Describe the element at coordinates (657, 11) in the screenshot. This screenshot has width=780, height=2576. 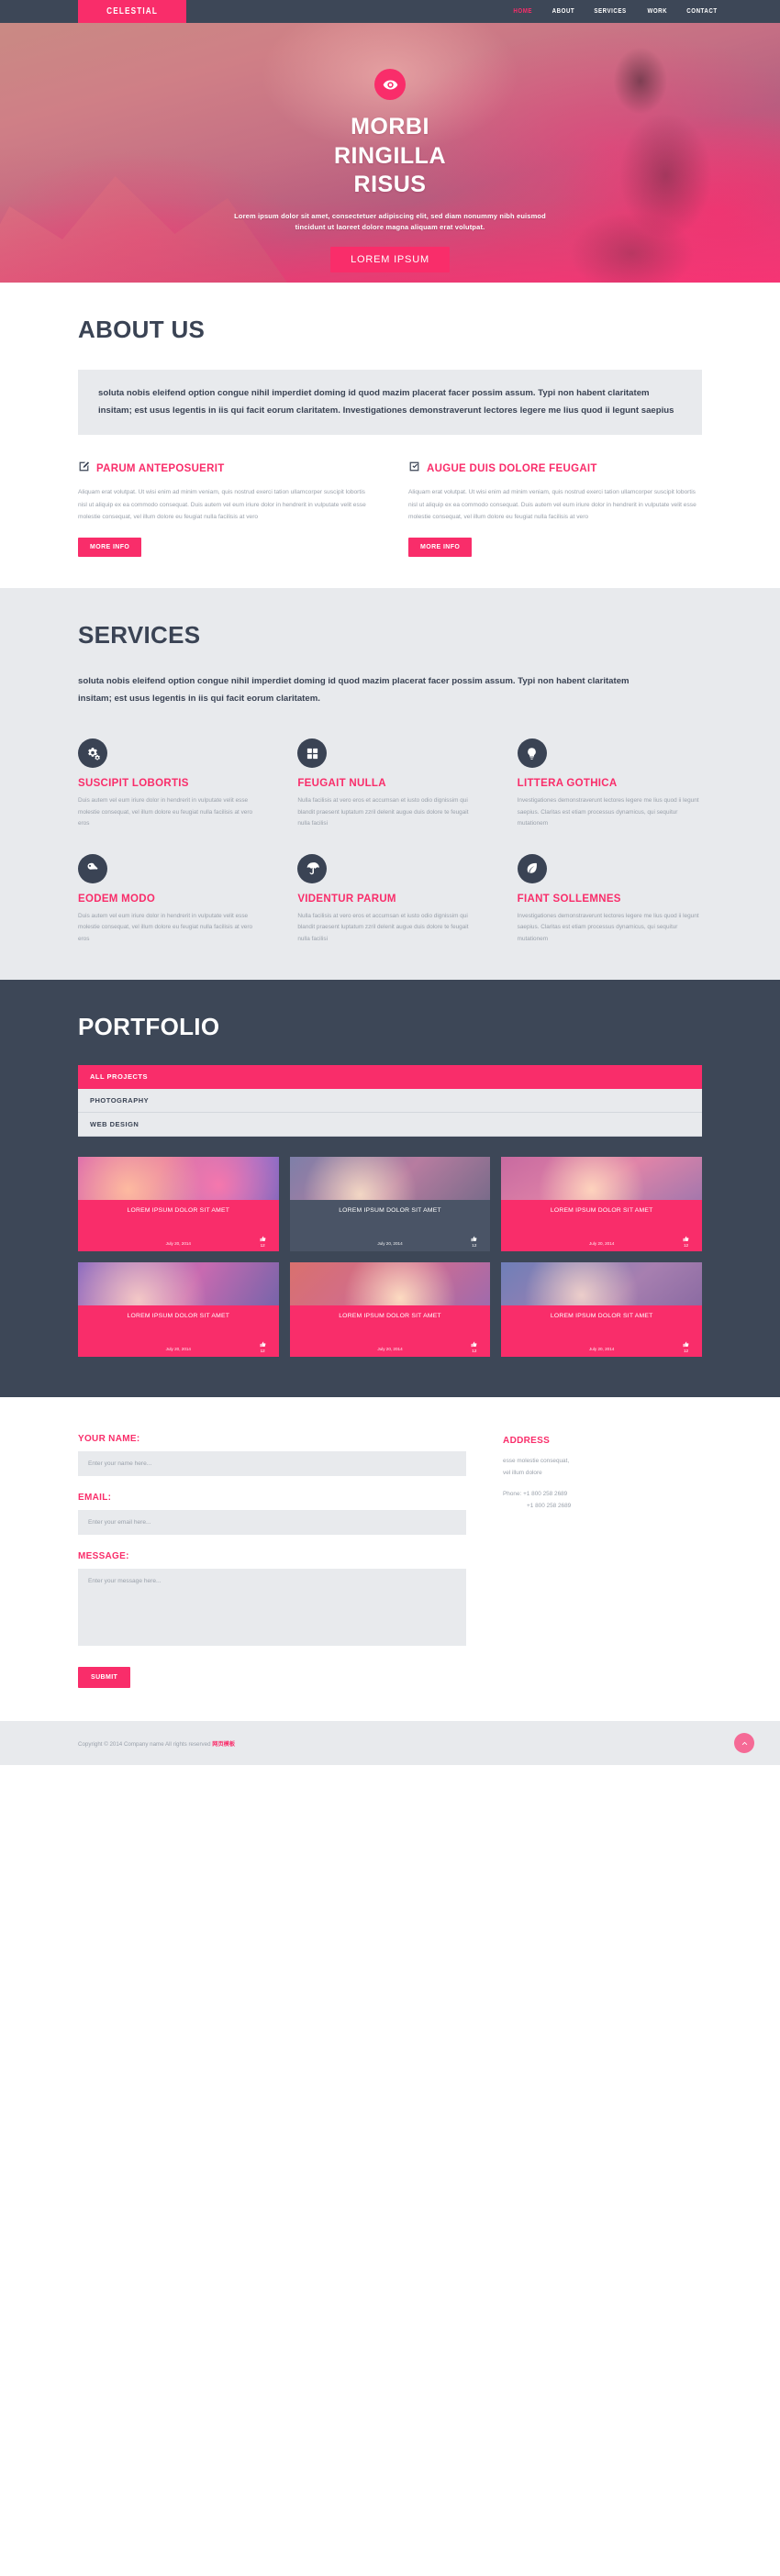
I see `nav-item-work: WORK` at that location.